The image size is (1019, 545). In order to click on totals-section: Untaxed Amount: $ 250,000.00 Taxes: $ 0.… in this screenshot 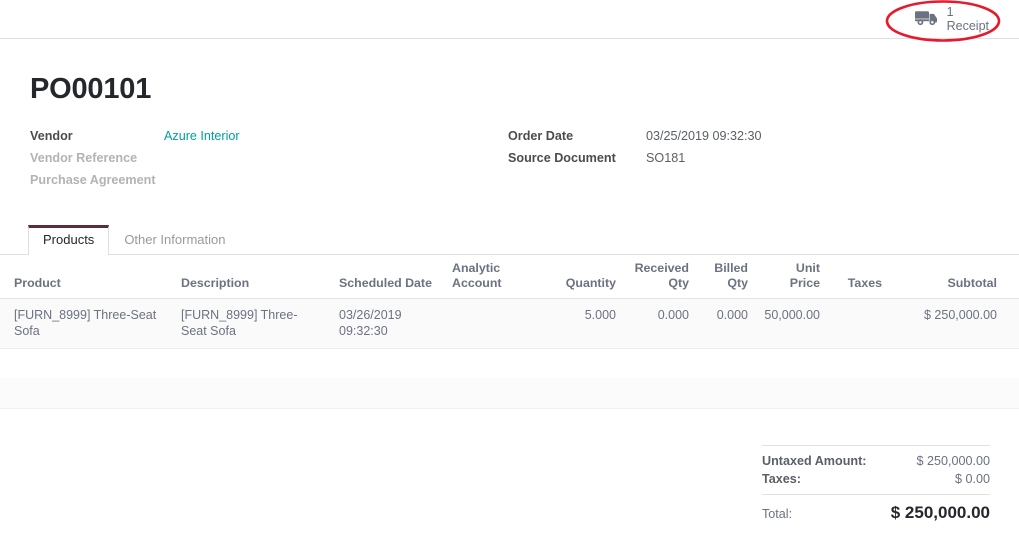, I will do `click(509, 485)`.